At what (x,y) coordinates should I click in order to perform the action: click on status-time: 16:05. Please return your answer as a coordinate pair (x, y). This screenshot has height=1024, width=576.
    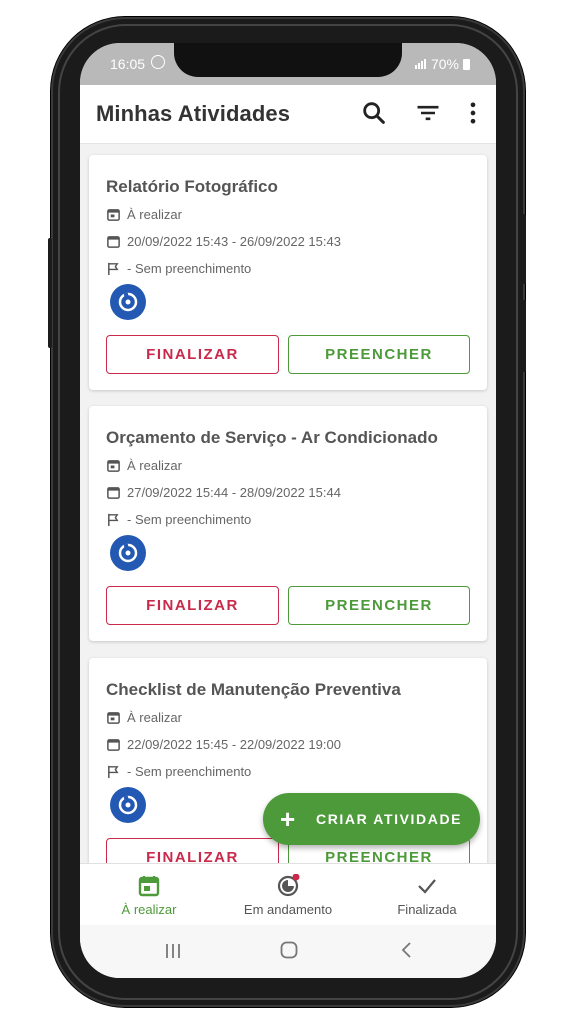
    Looking at the image, I should click on (128, 64).